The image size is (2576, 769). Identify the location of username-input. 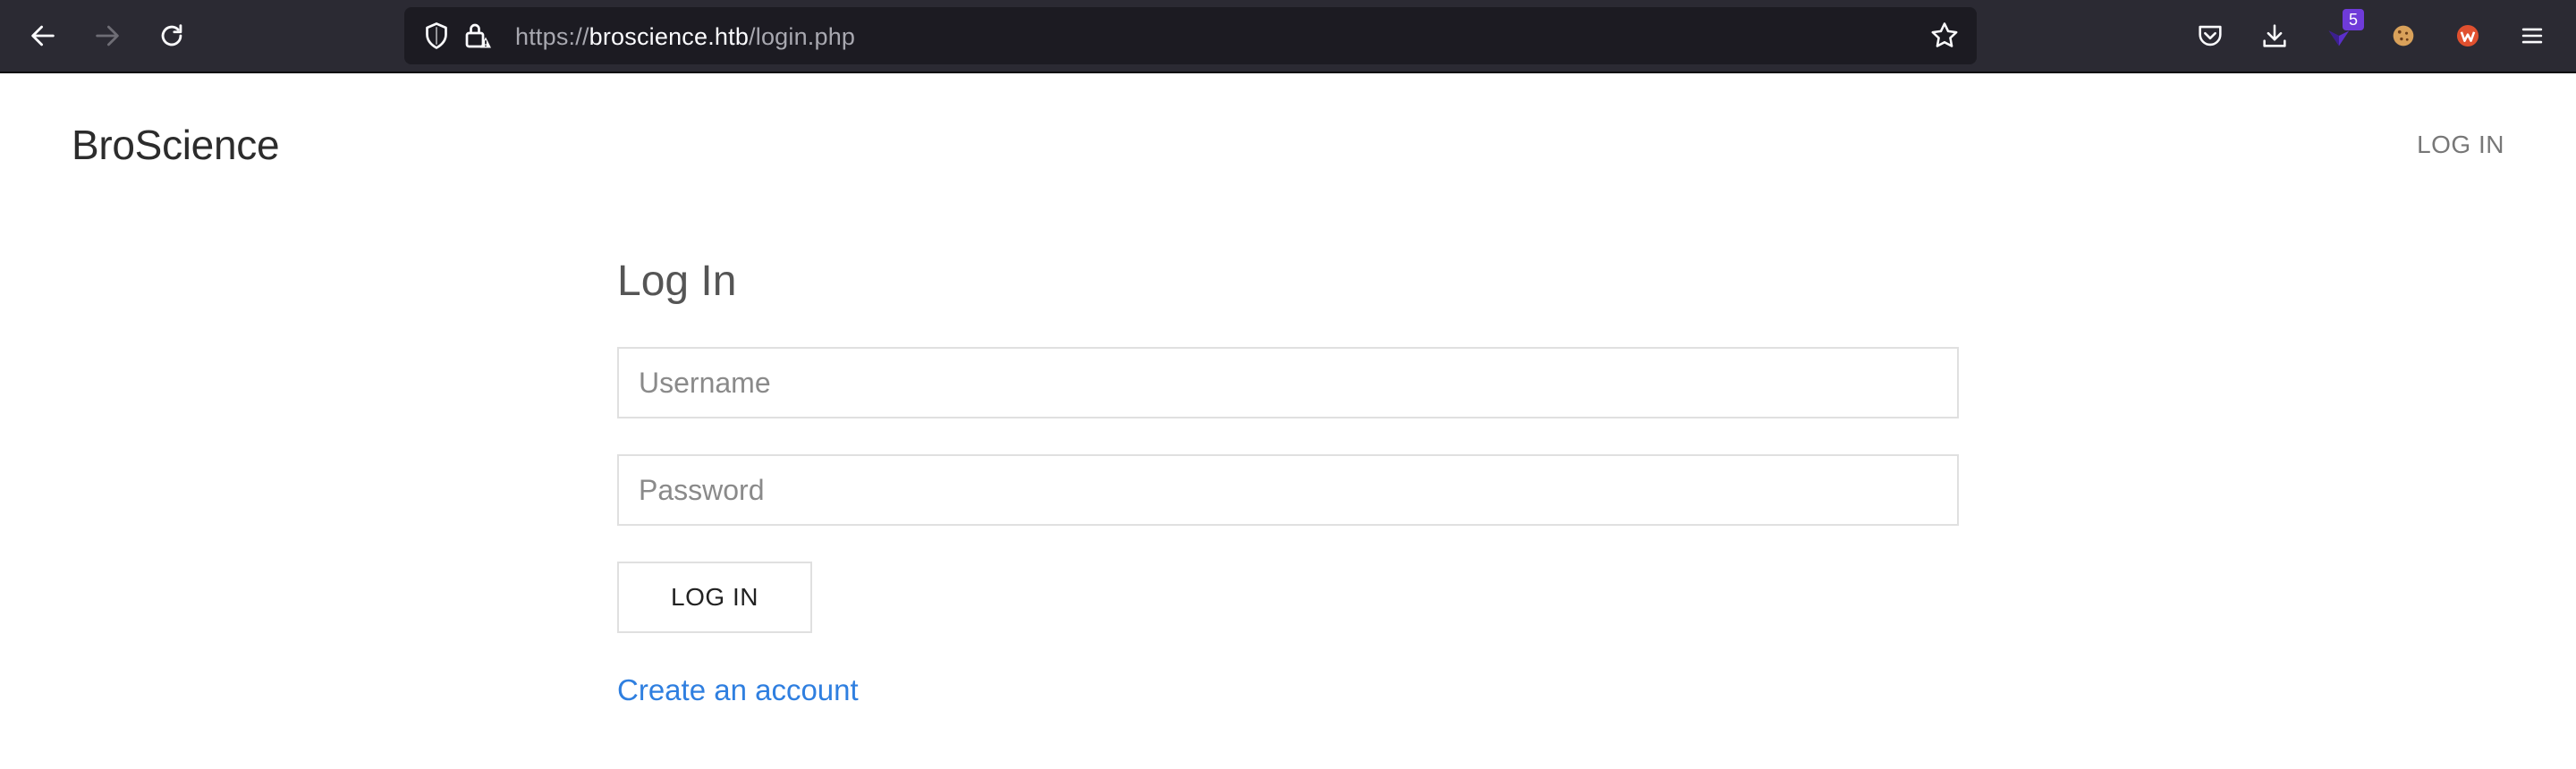
(1288, 383).